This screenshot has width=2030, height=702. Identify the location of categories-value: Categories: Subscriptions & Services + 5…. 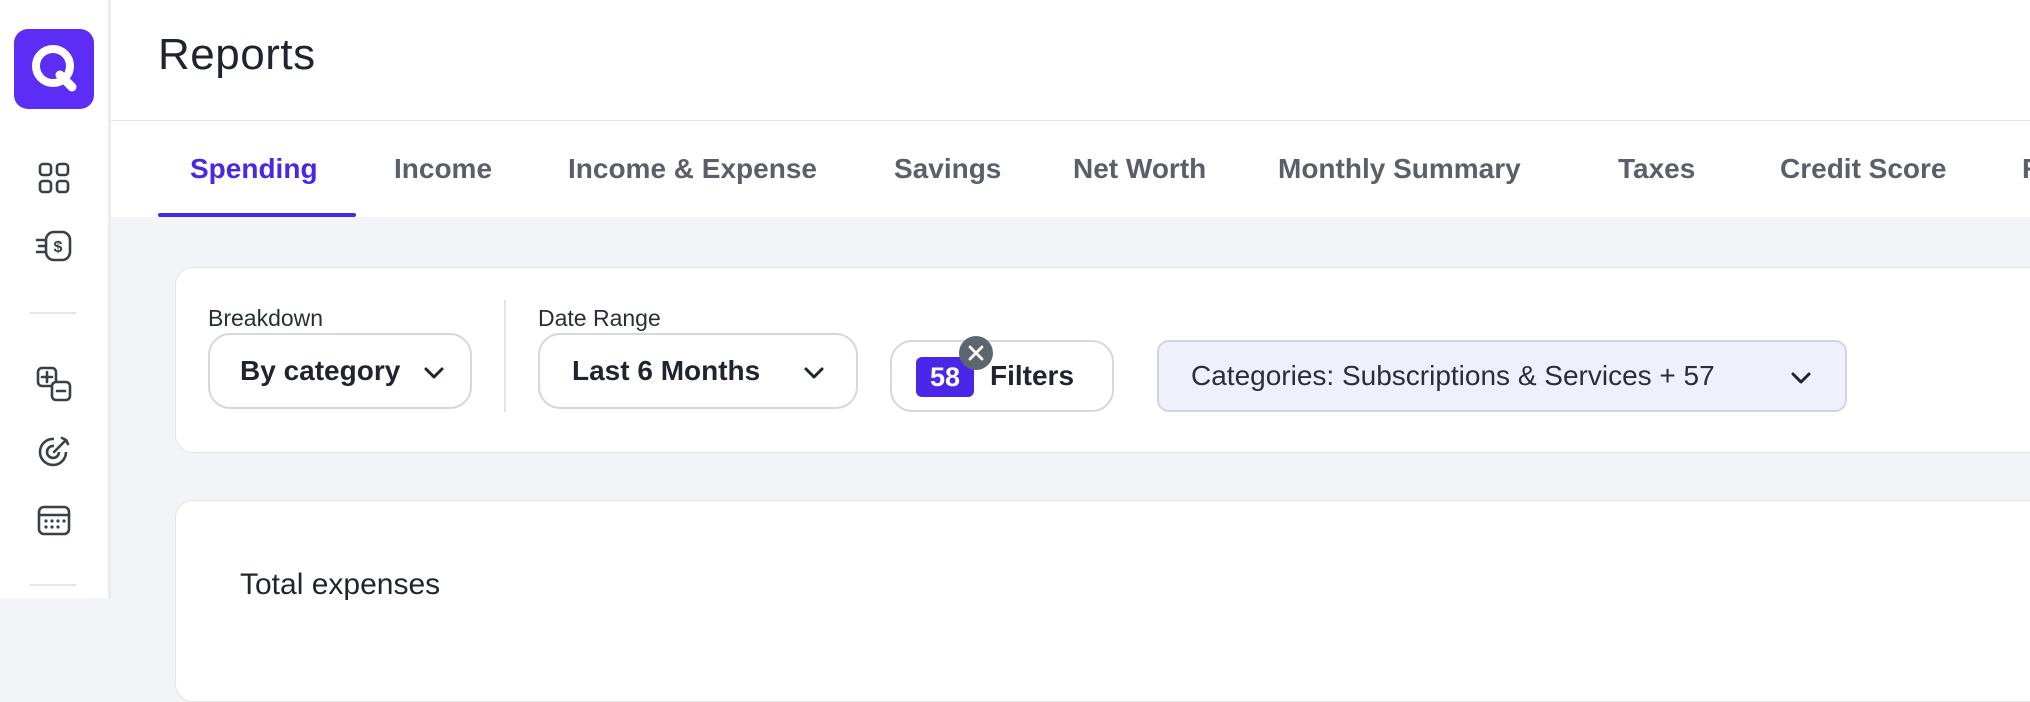
(1453, 375).